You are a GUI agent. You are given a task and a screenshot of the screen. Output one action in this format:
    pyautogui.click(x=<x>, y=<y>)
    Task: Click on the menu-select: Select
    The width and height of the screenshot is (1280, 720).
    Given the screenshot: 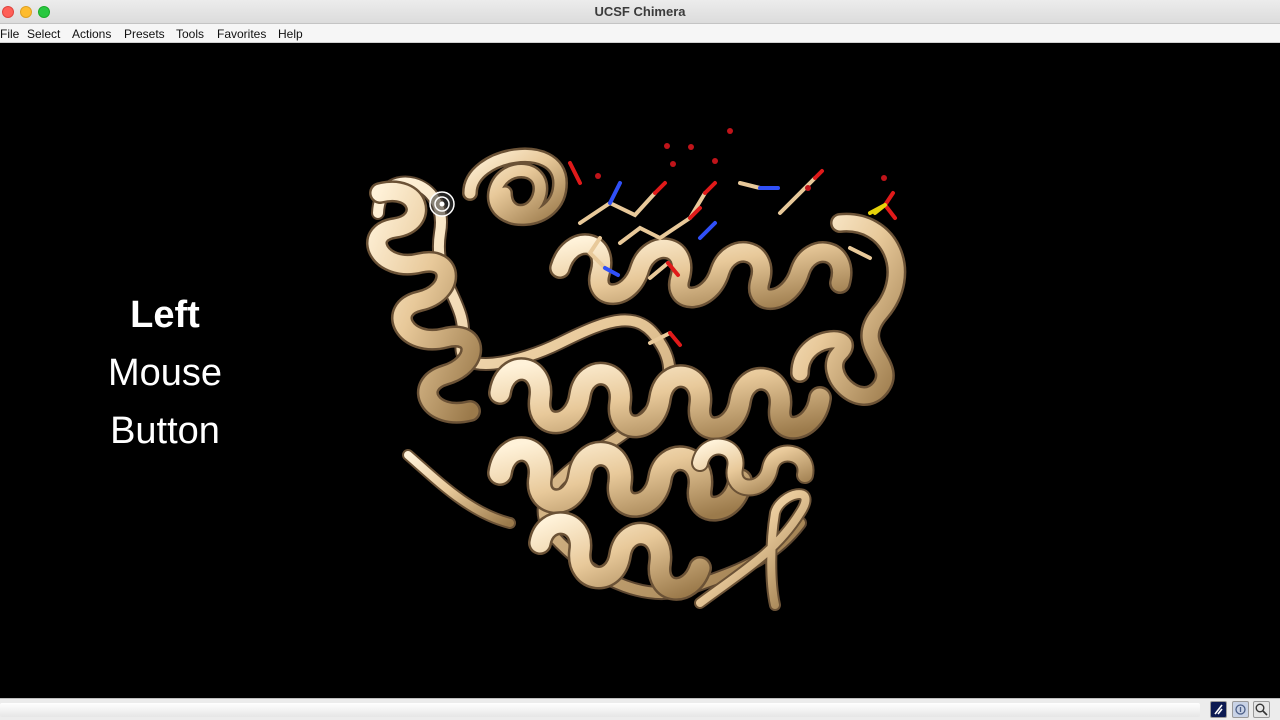 What is the action you would take?
    pyautogui.click(x=43, y=34)
    